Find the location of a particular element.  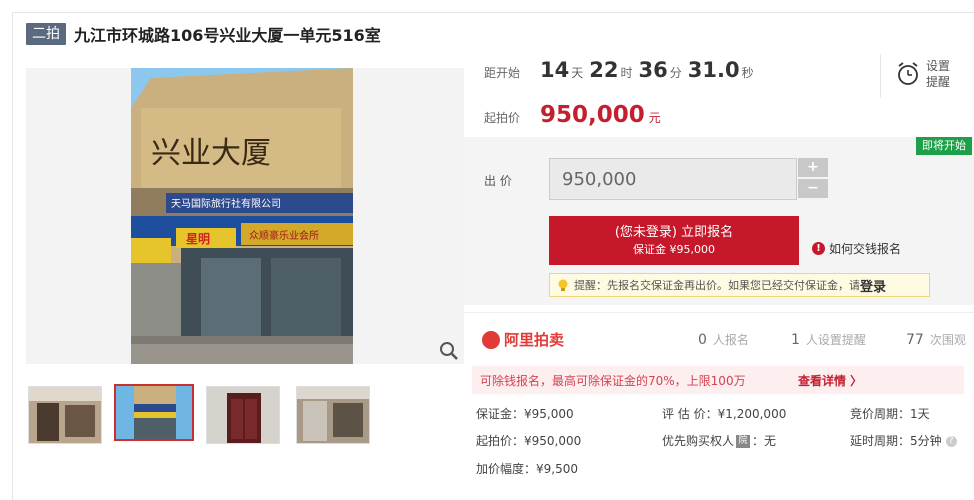

login-link: 登录 is located at coordinates (873, 285).